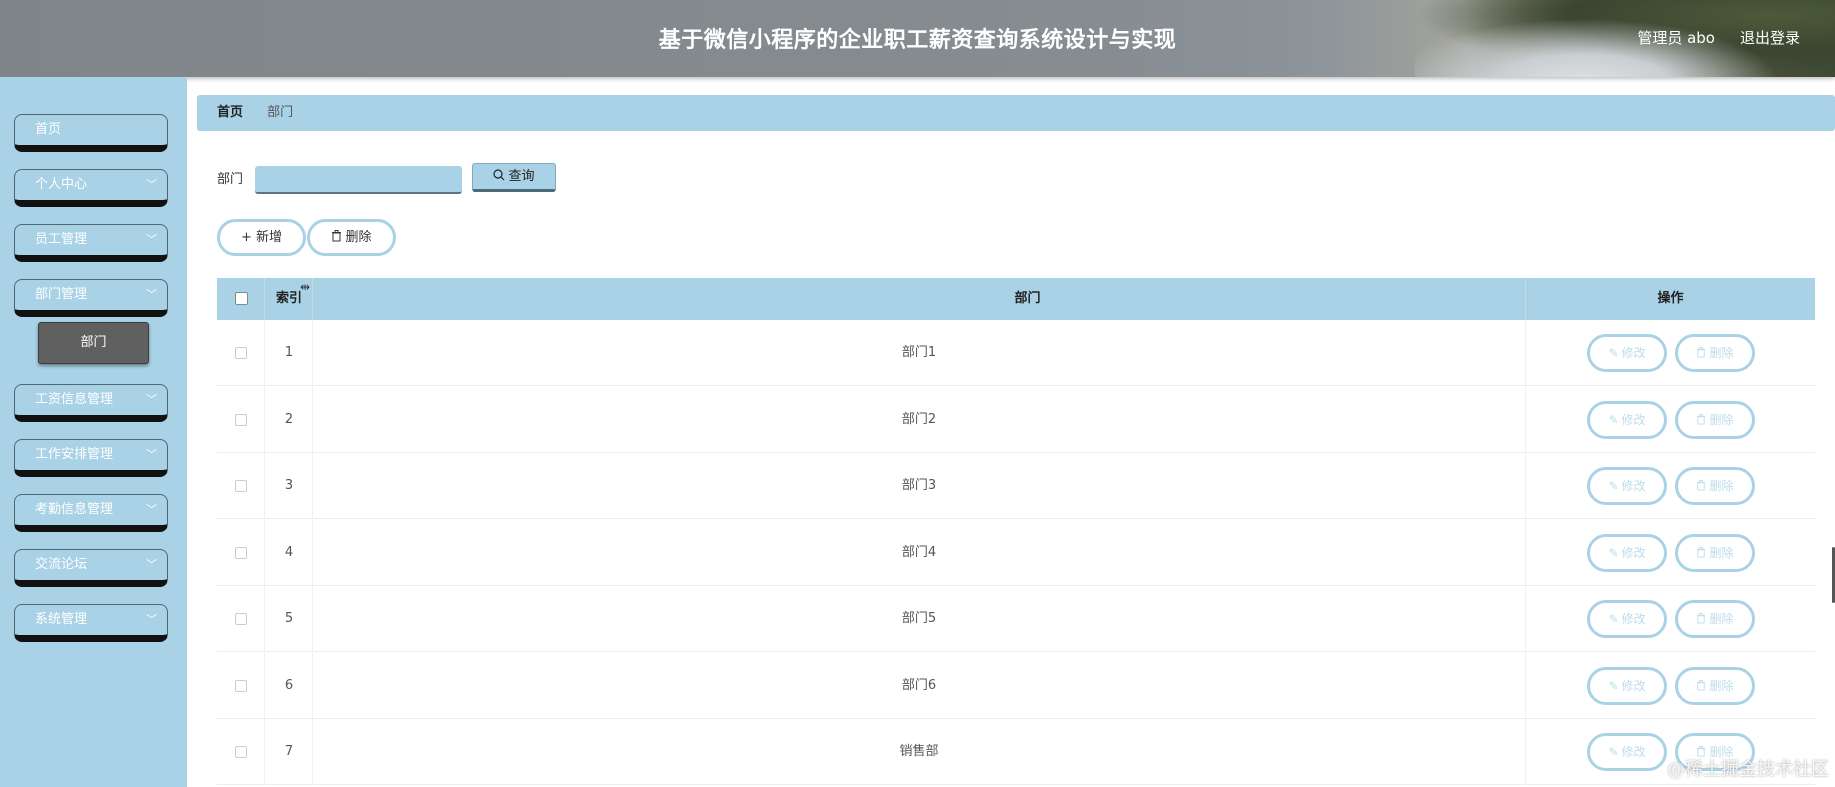 The image size is (1835, 787). Describe the element at coordinates (289, 352) in the screenshot. I see `cell-index: 1` at that location.